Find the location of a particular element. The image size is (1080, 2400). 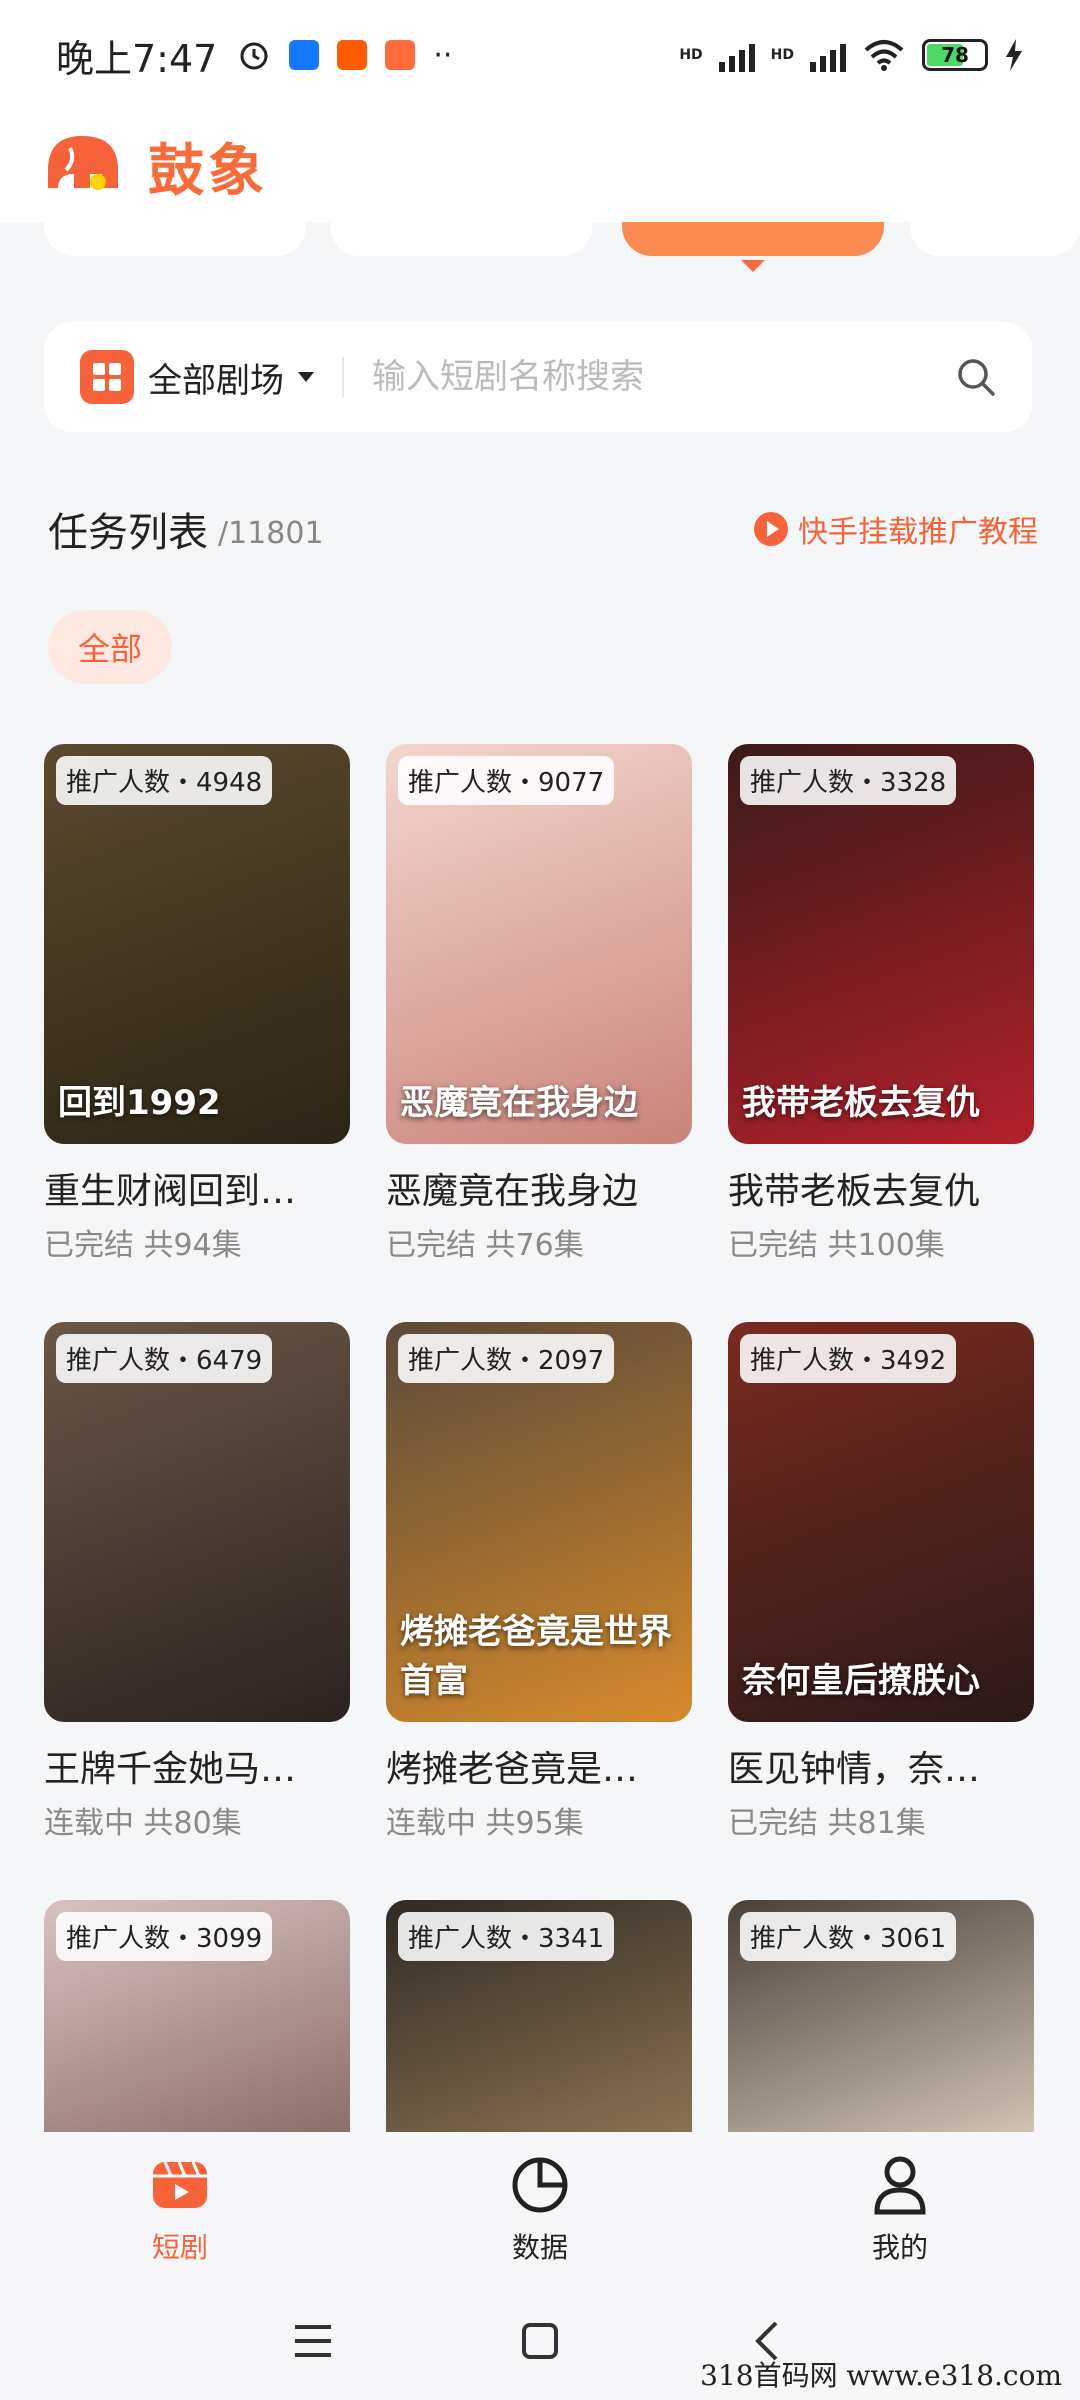

nav-label-data: 数据 is located at coordinates (539, 2247).